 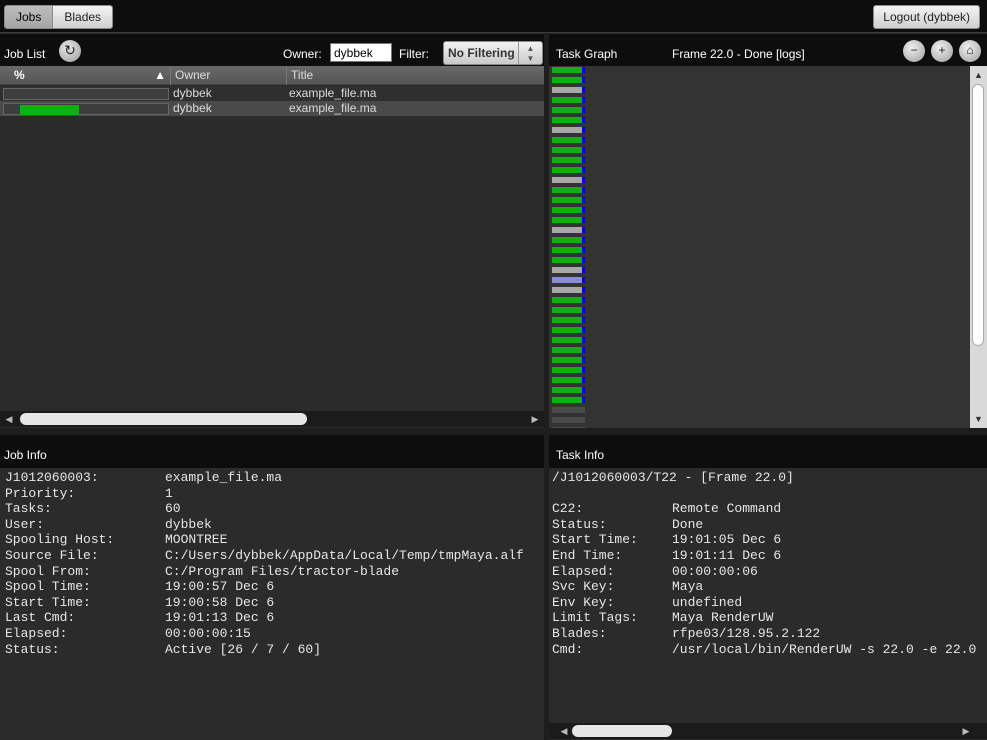 What do you see at coordinates (29, 17) in the screenshot?
I see `tab-jobs: Jobs` at bounding box center [29, 17].